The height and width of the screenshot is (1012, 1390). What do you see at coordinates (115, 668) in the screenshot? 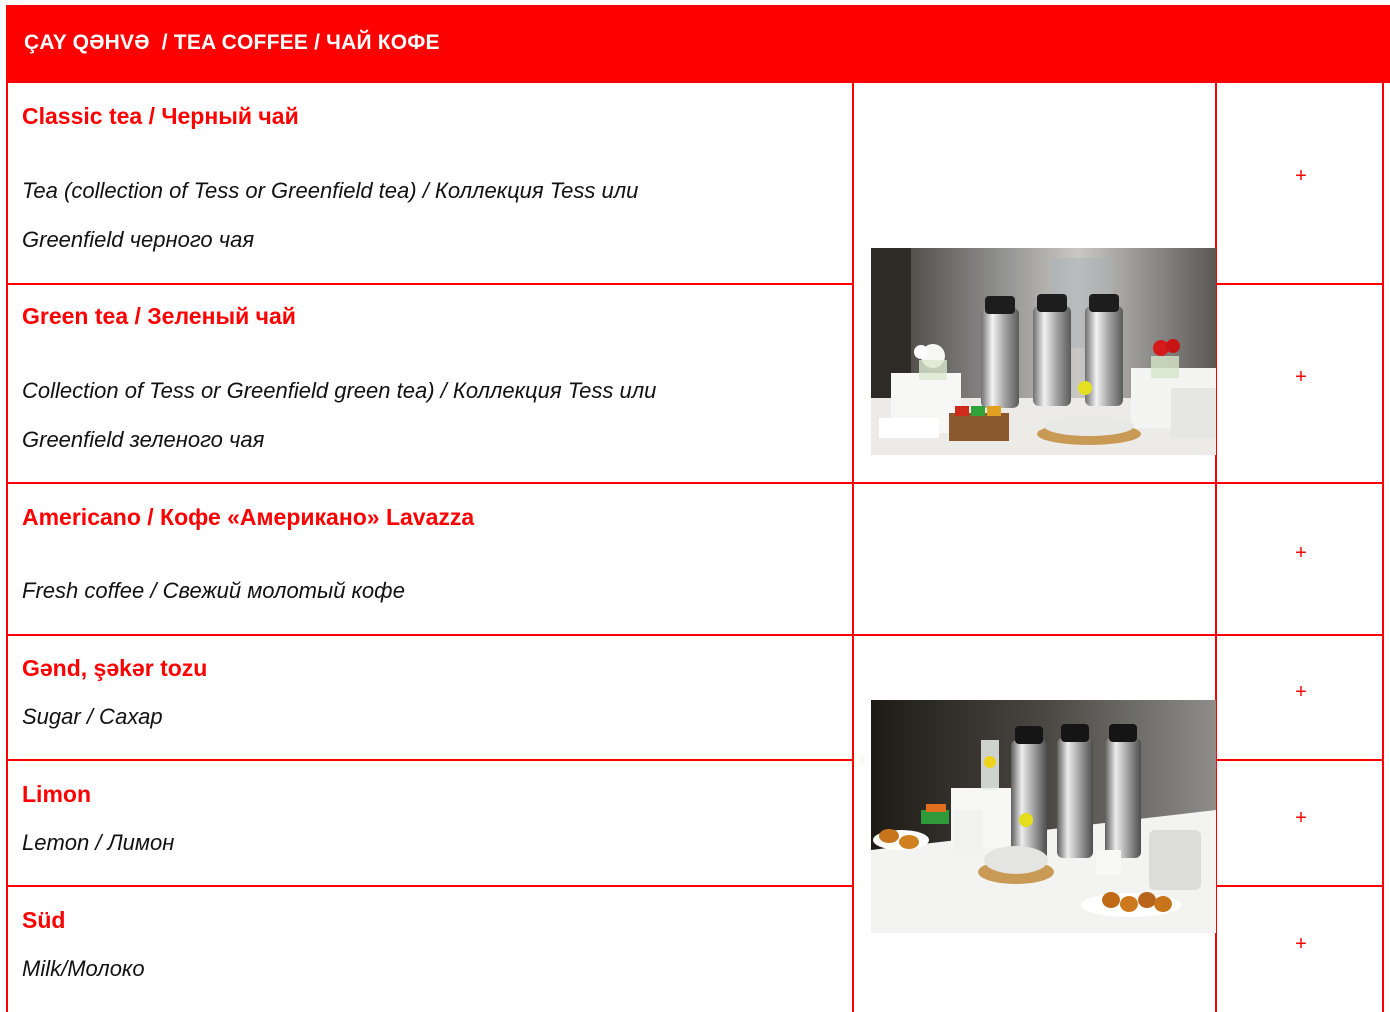
I see `item-name: Gənd, şəkər tozu` at bounding box center [115, 668].